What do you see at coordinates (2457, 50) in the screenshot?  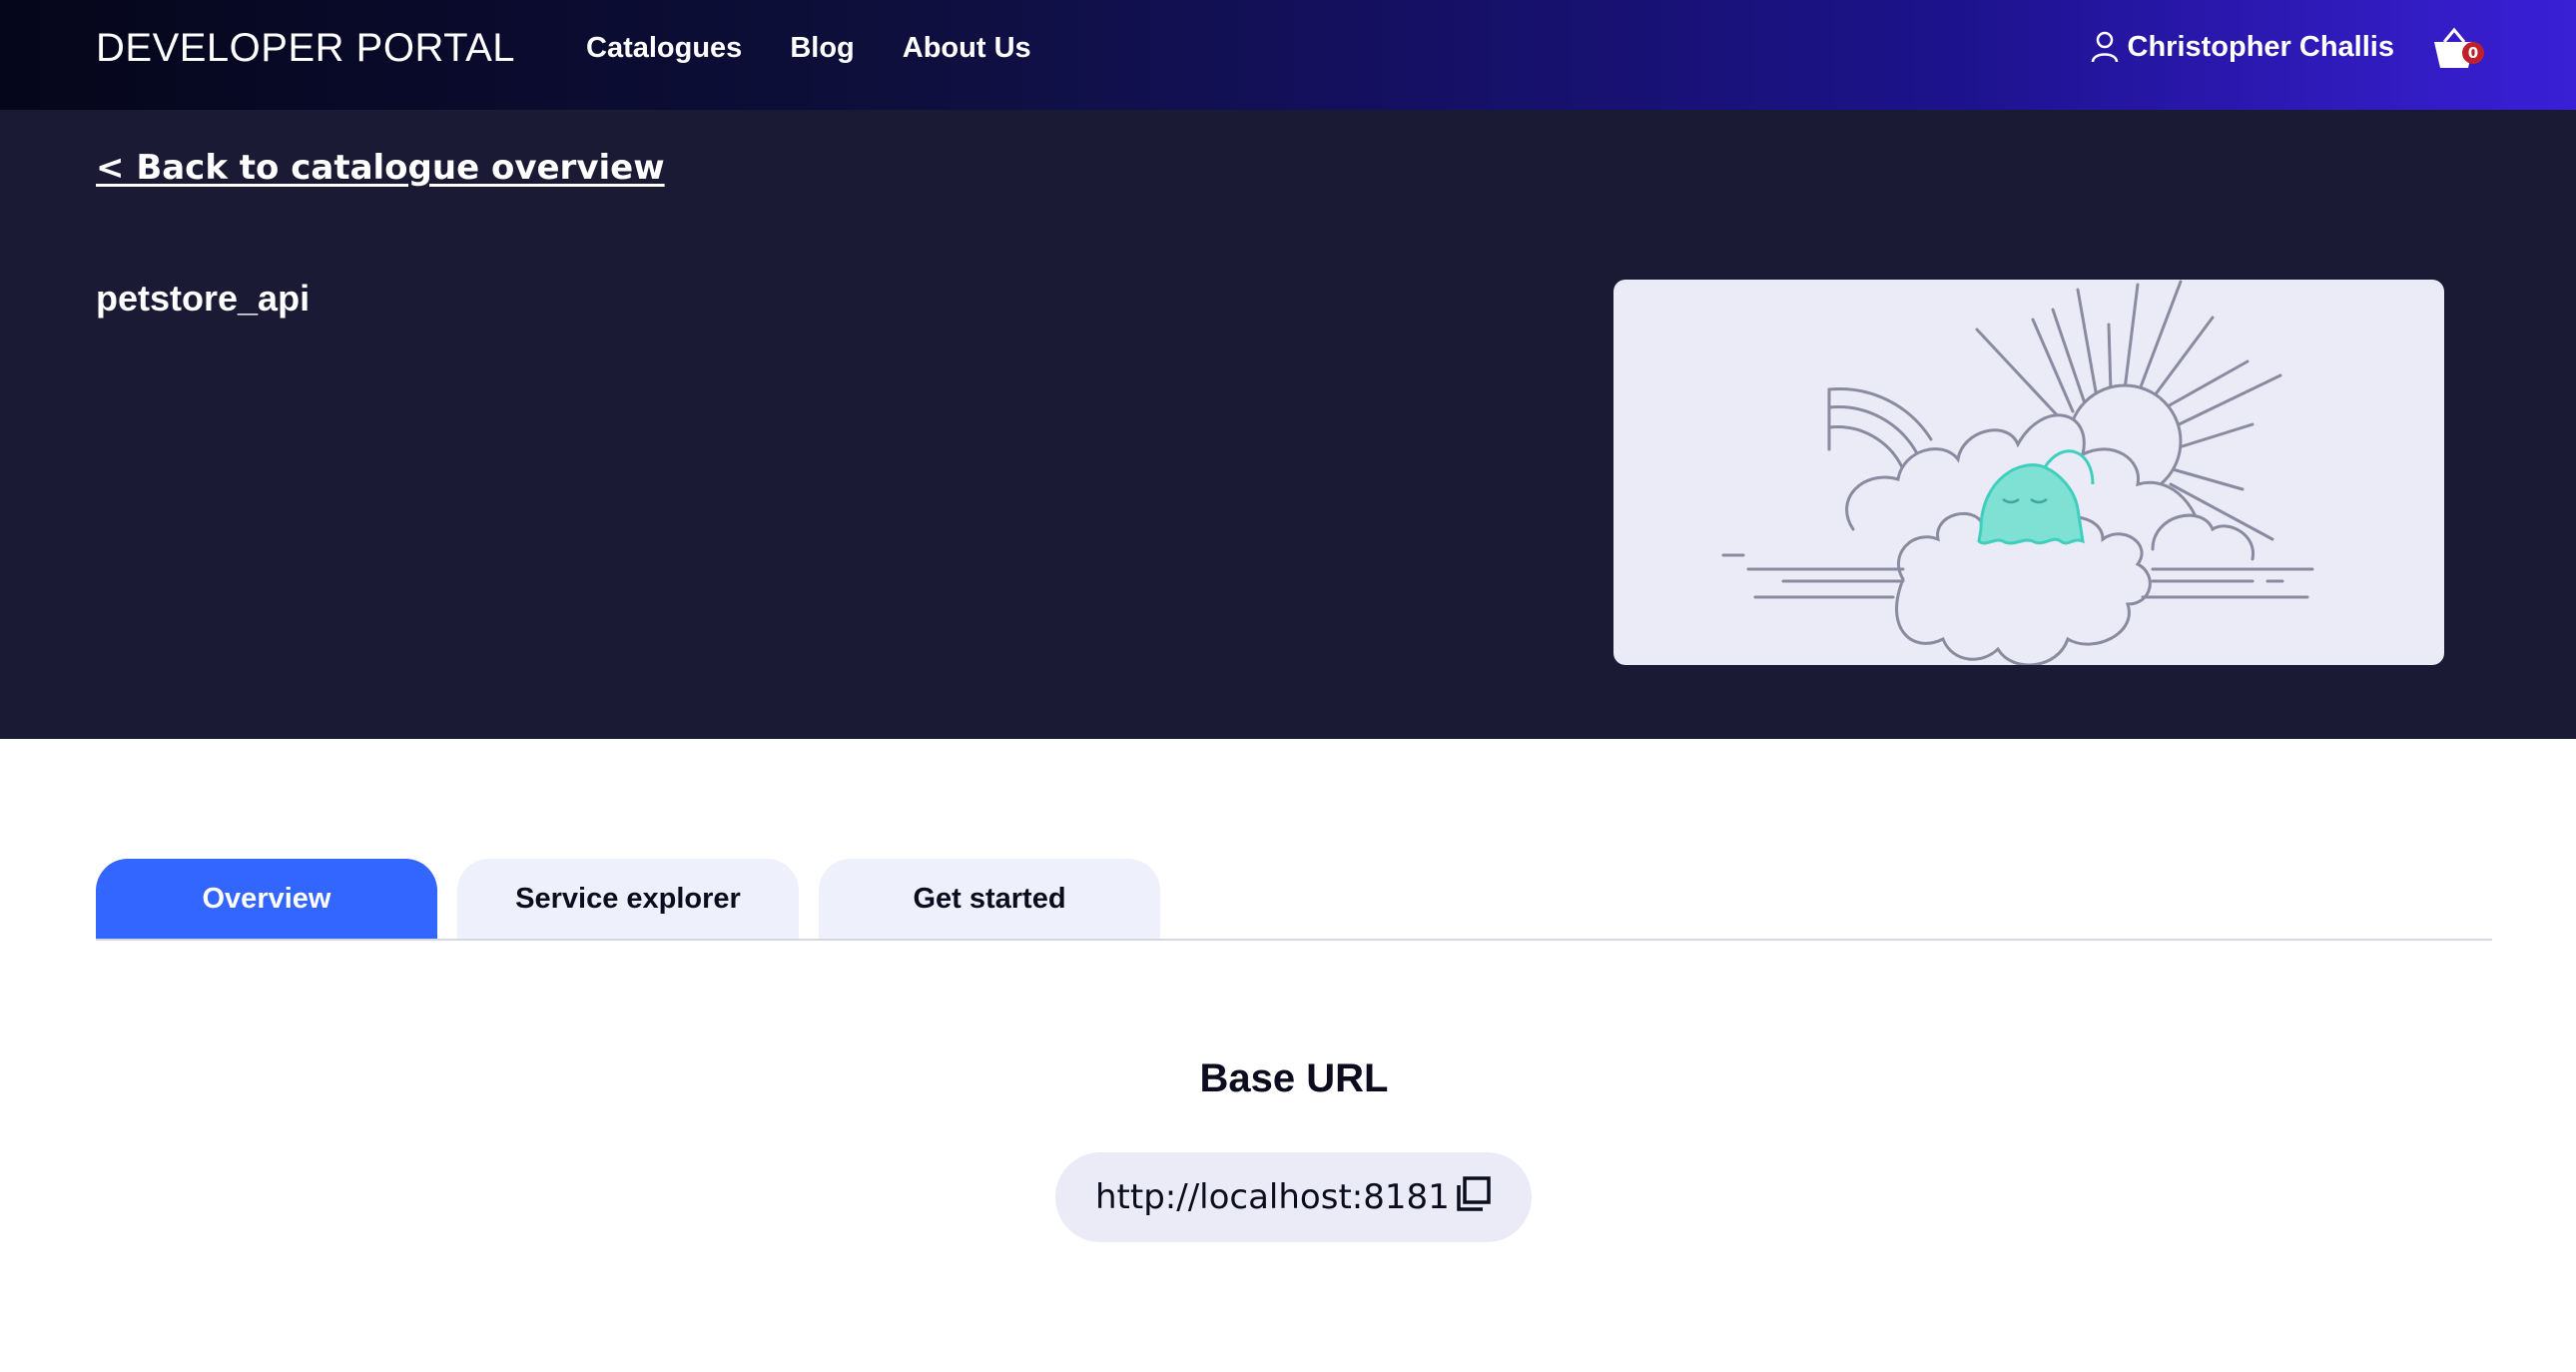 I see `basket-button: 0` at bounding box center [2457, 50].